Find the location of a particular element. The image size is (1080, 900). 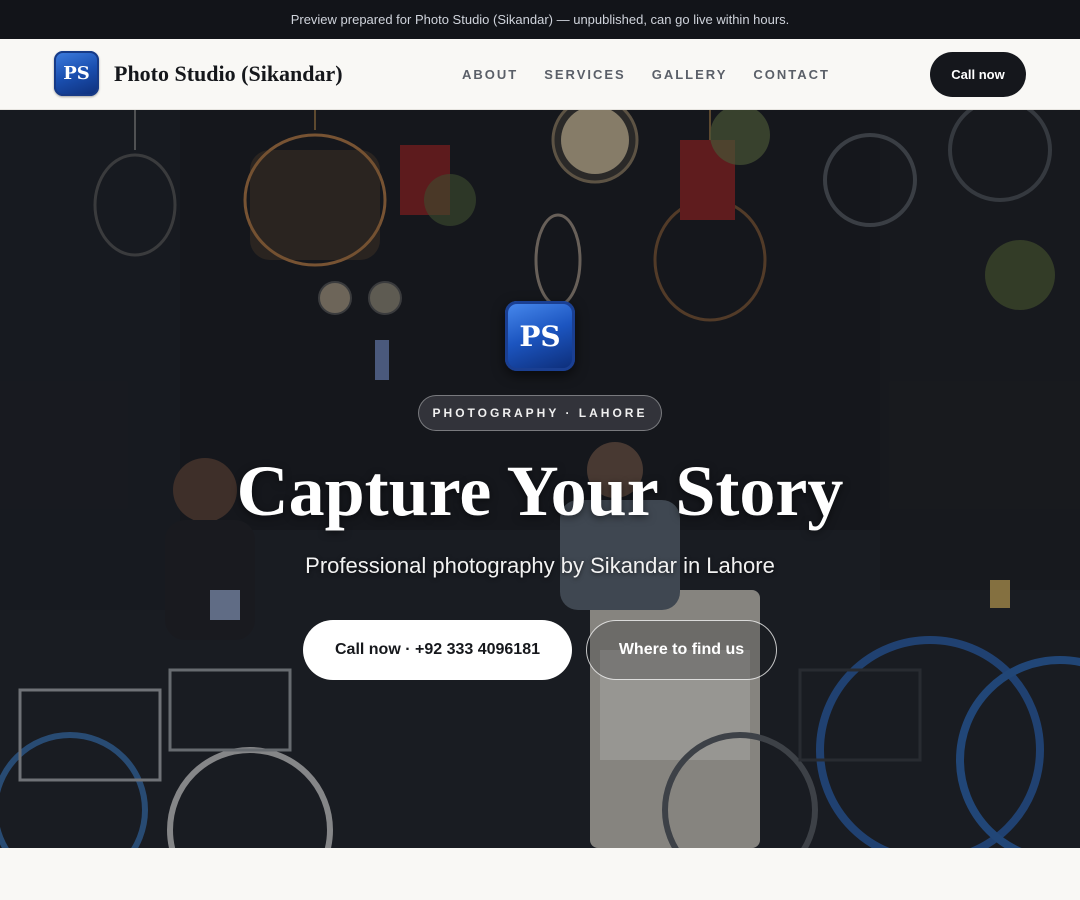

nav-gallery: GALLERY is located at coordinates (690, 74).